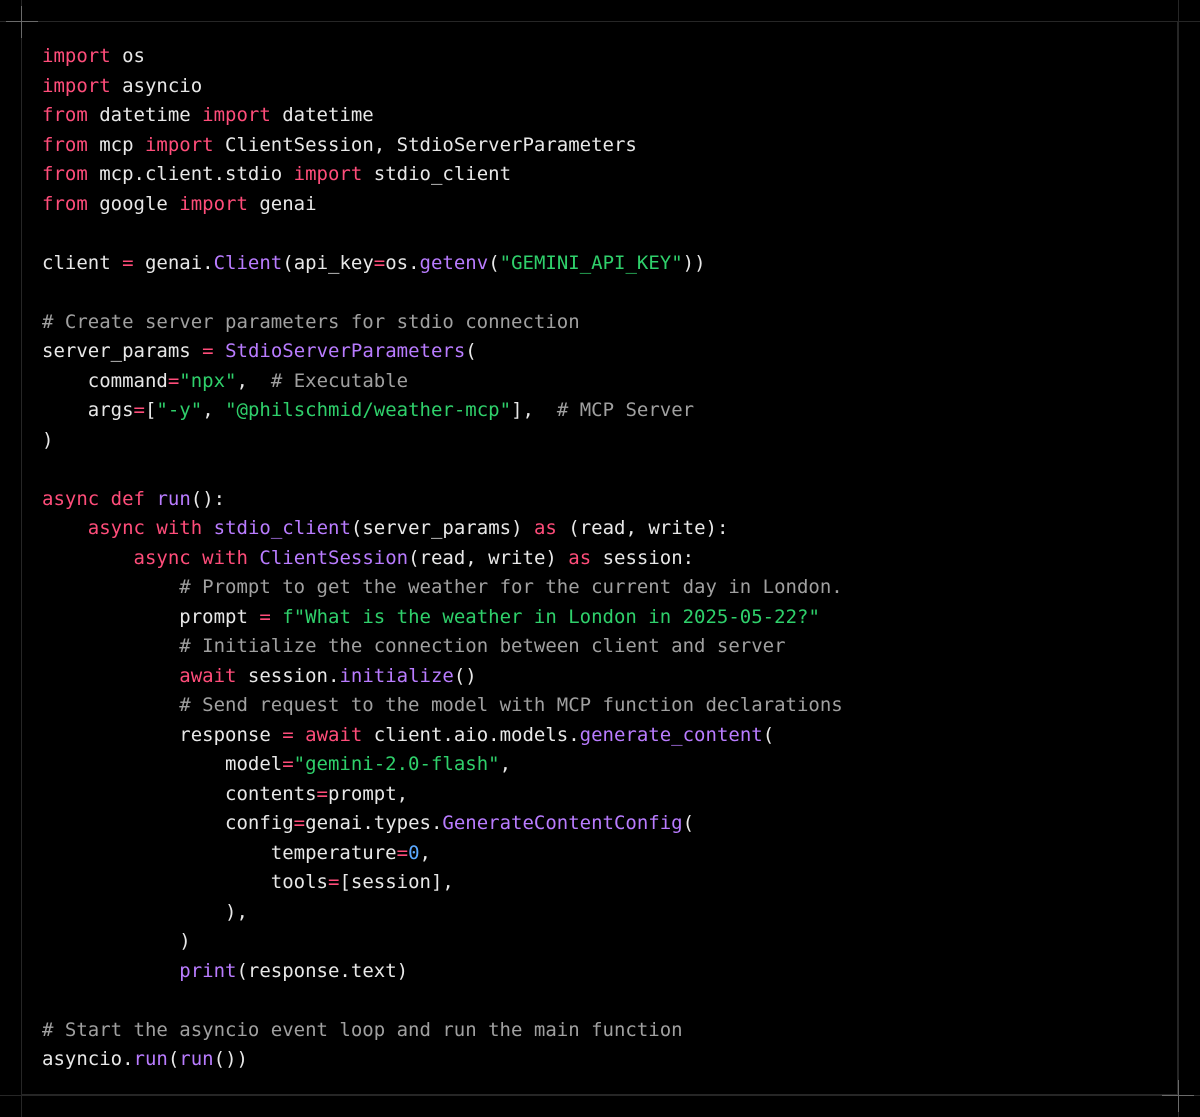 The height and width of the screenshot is (1117, 1200). I want to click on code-line: model="gemini-2.0-flash",, so click(442, 765).